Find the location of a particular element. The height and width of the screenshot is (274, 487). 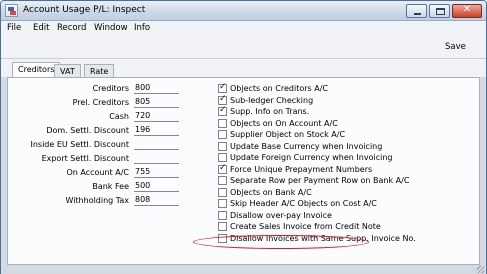

option-row: ✓ Objects on Creditors A/C is located at coordinates (273, 88).